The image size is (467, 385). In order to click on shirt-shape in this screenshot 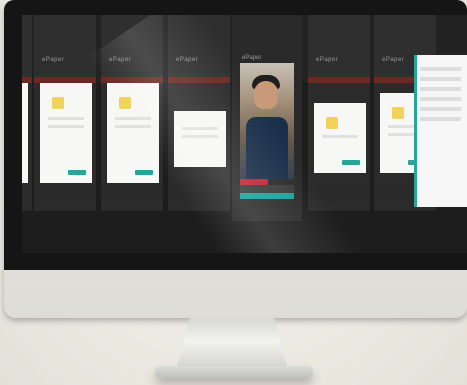, I will do `click(267, 148)`.